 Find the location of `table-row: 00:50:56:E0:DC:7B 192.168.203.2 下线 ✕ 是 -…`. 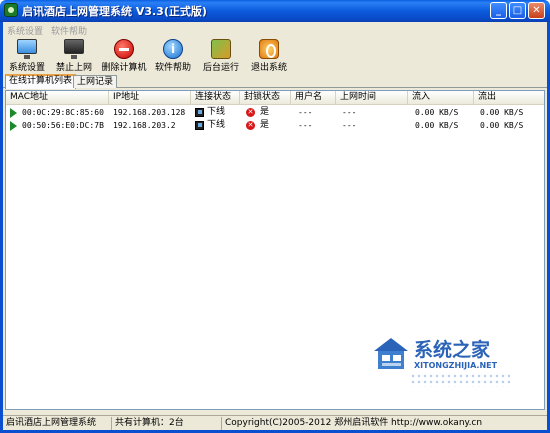

table-row: 00:50:56:E0:DC:7B 192.168.203.2 下线 ✕ 是 -… is located at coordinates (275, 125).